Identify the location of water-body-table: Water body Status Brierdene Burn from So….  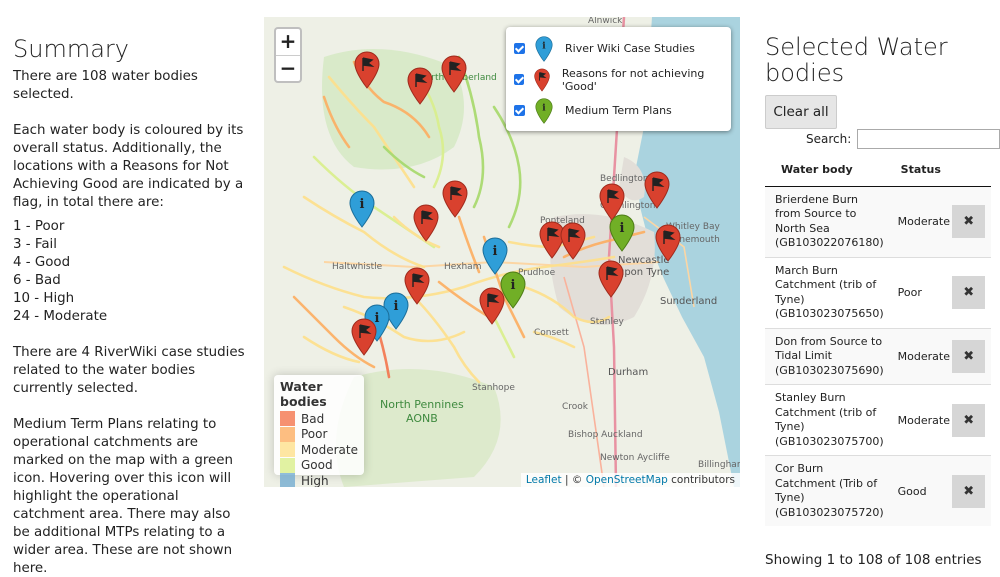
(878, 340).